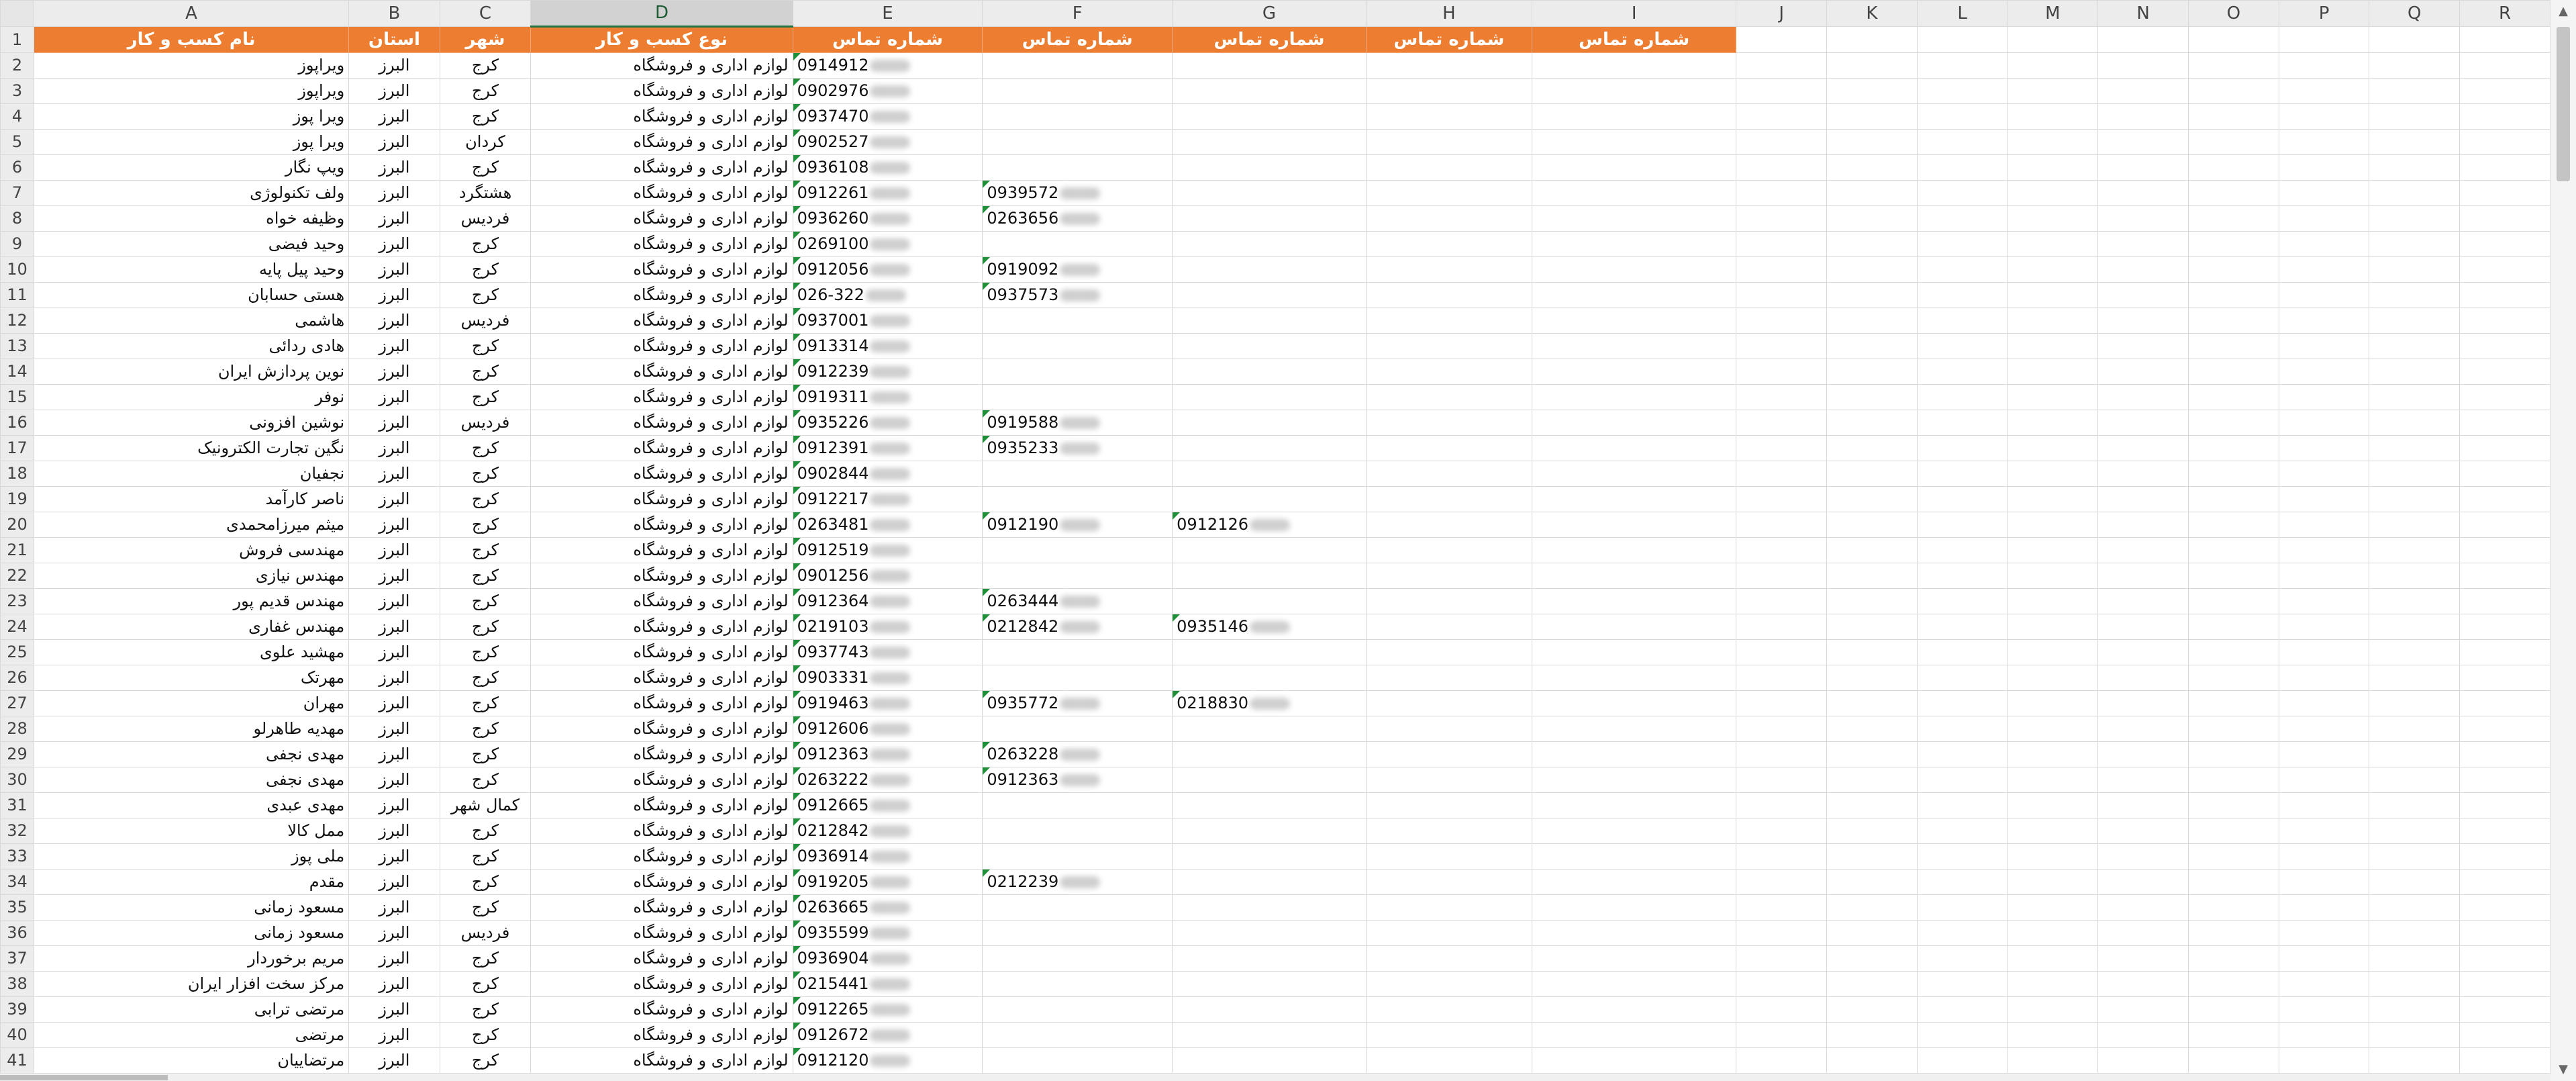 This screenshot has height=1081, width=2576. I want to click on cell-phone-2: 0263228, so click(1077, 754).